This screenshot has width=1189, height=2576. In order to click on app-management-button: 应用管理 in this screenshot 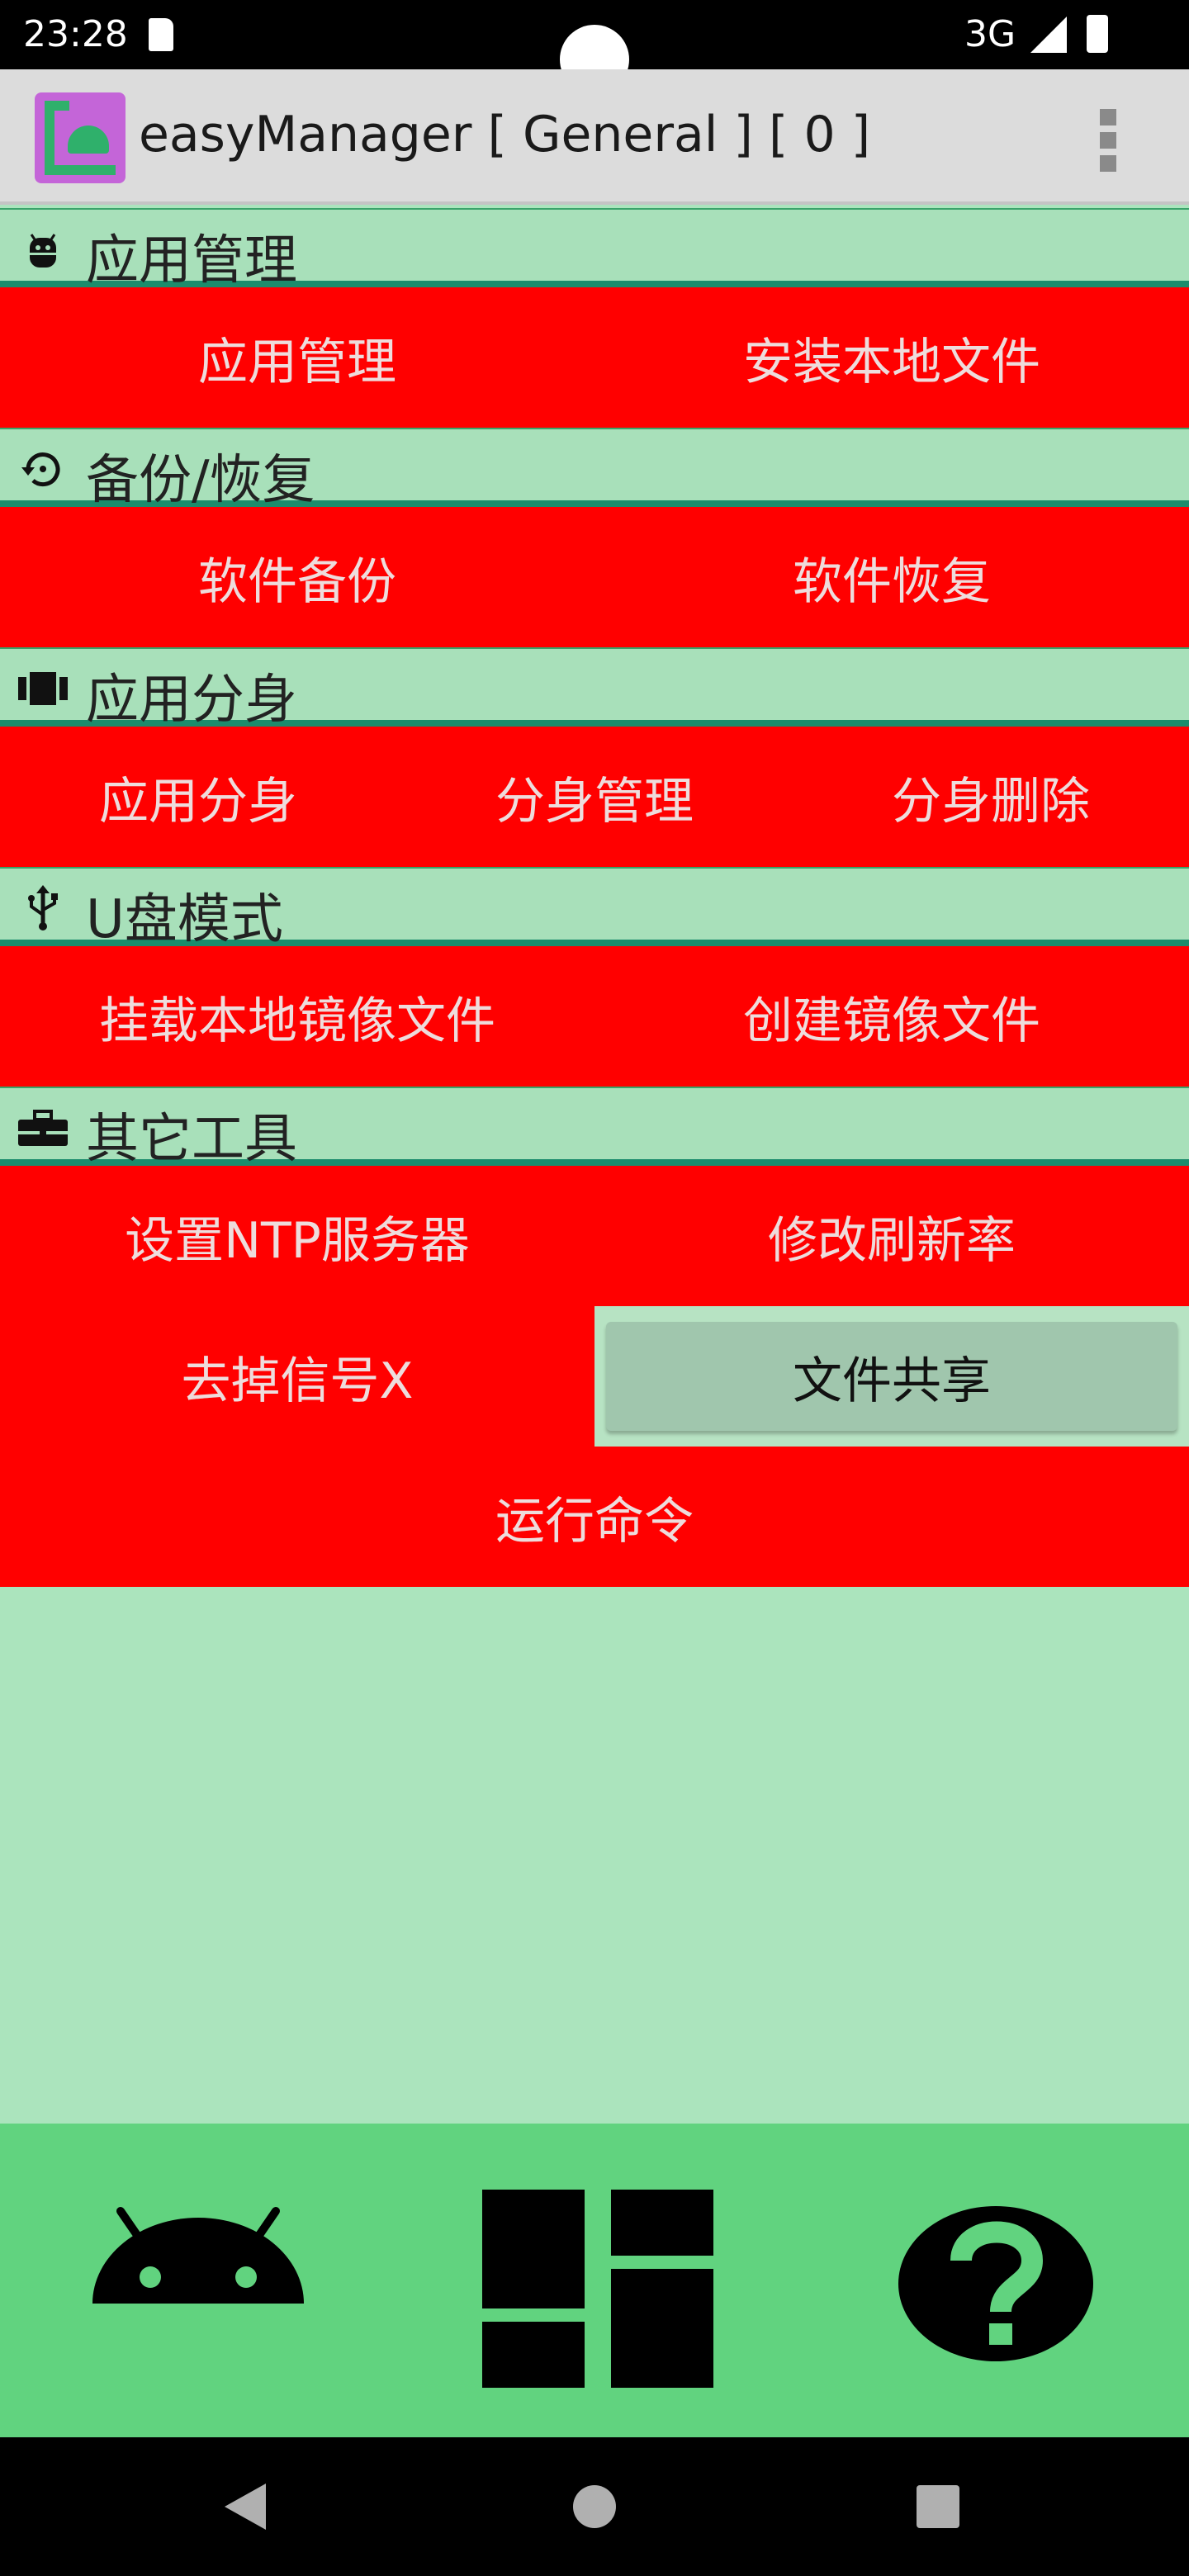, I will do `click(297, 357)`.